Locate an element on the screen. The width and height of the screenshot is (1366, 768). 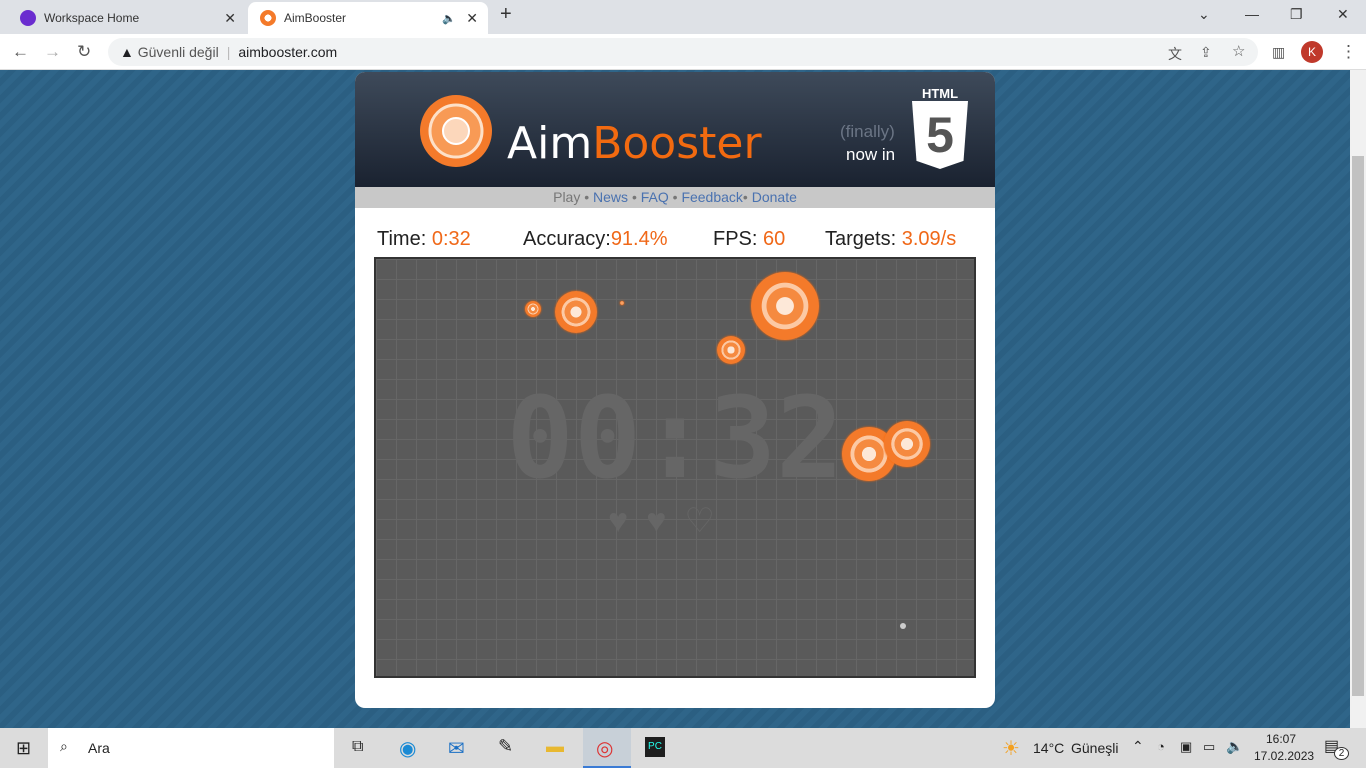
brand-title: AimBooster is located at coordinates (634, 143).